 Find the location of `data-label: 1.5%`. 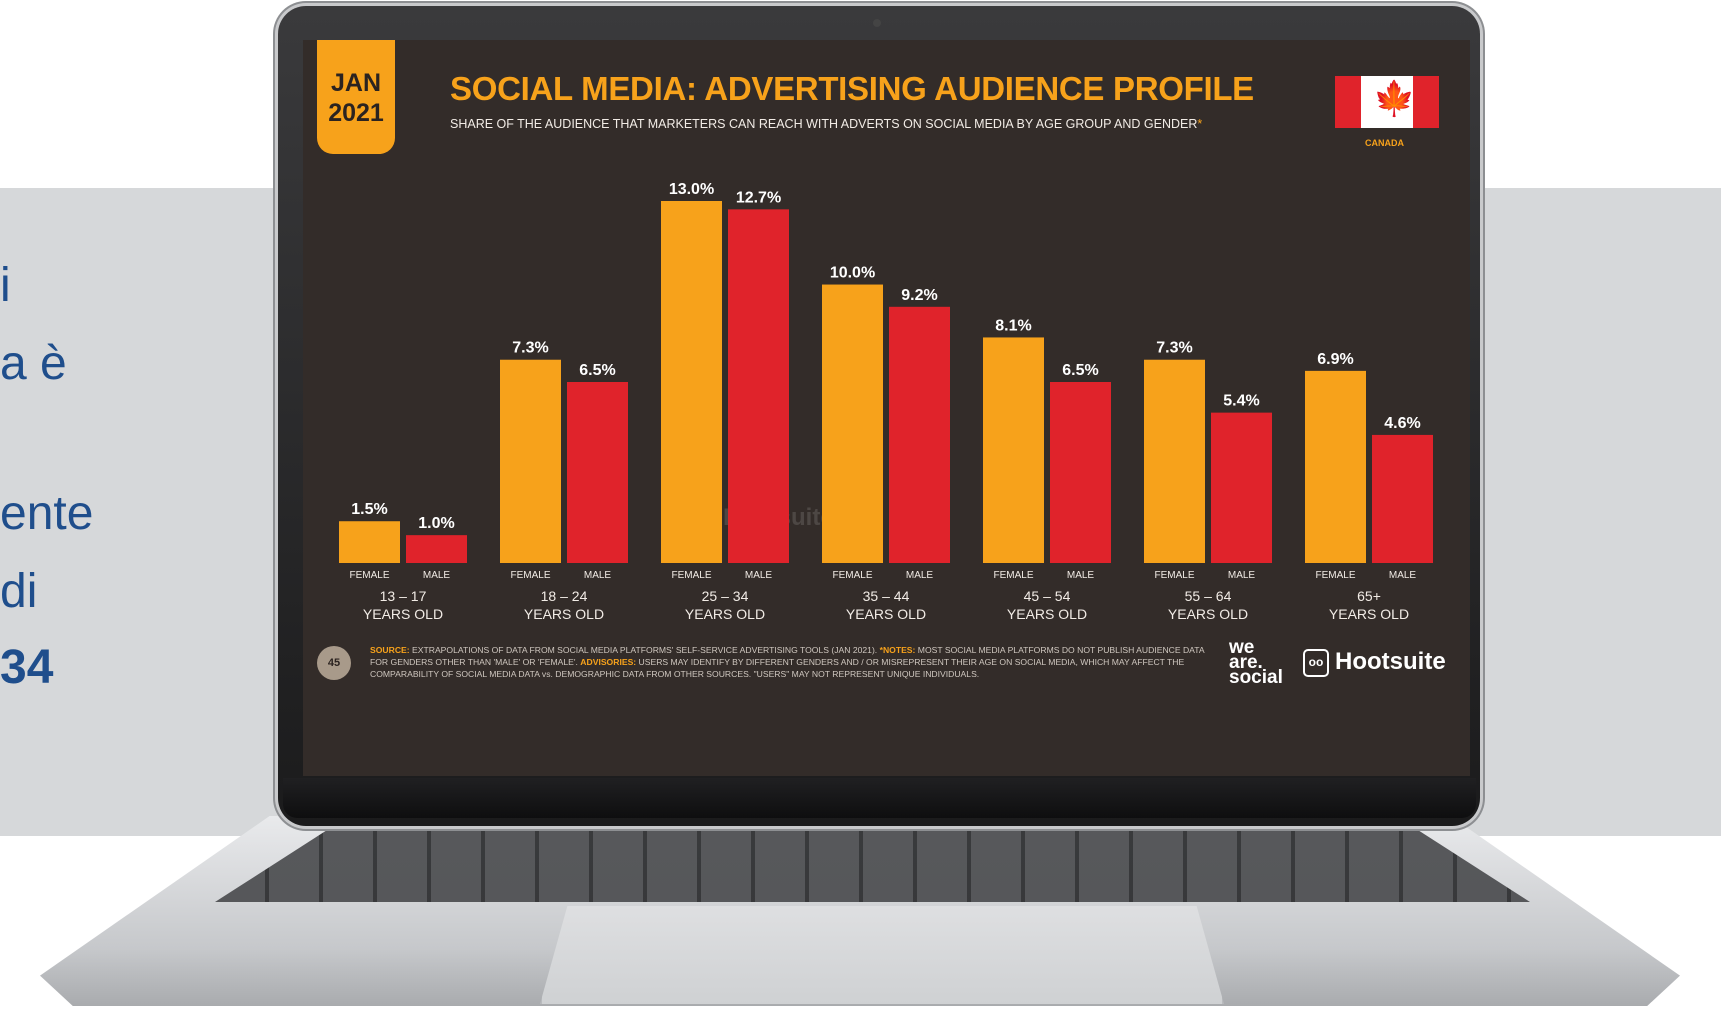

data-label: 1.5% is located at coordinates (369, 509).